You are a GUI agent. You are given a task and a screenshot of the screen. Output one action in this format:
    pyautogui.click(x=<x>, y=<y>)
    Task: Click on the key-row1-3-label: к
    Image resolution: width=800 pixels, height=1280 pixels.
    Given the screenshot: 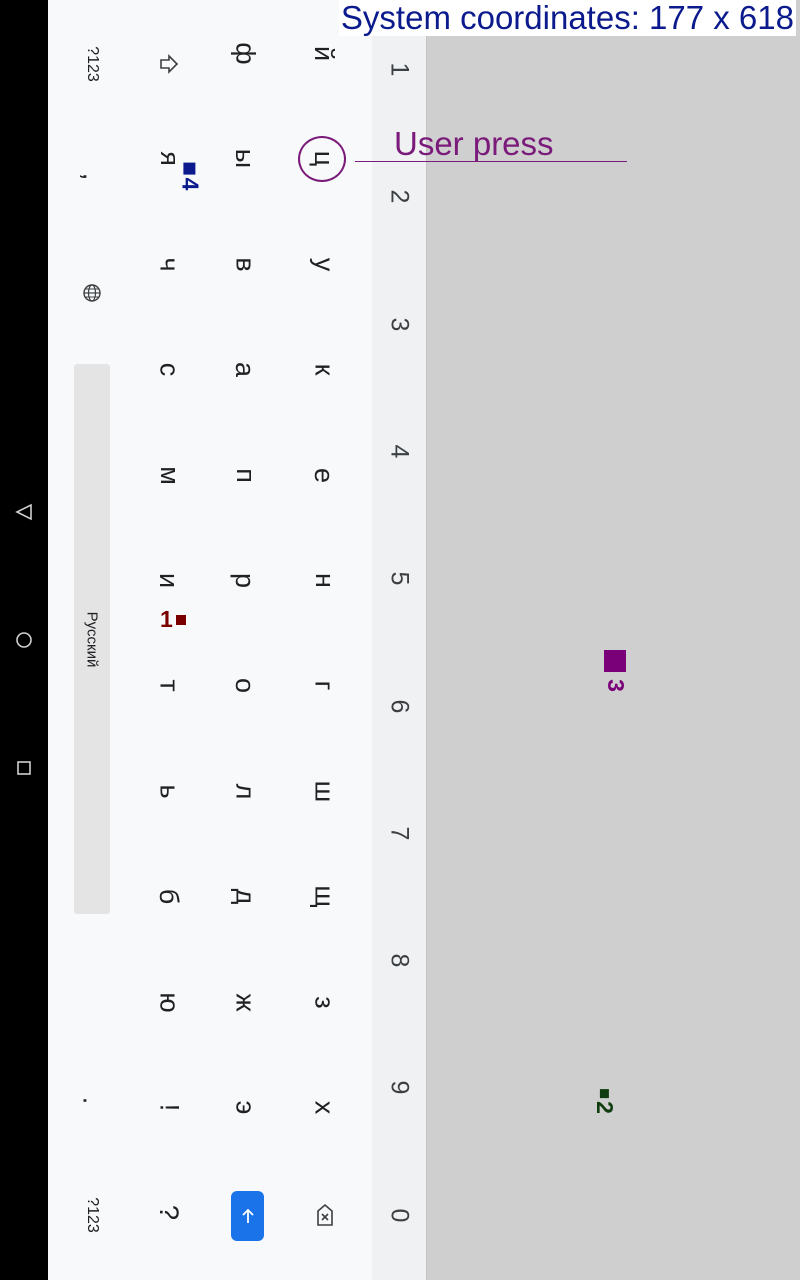 What is the action you would take?
    pyautogui.click(x=324, y=369)
    